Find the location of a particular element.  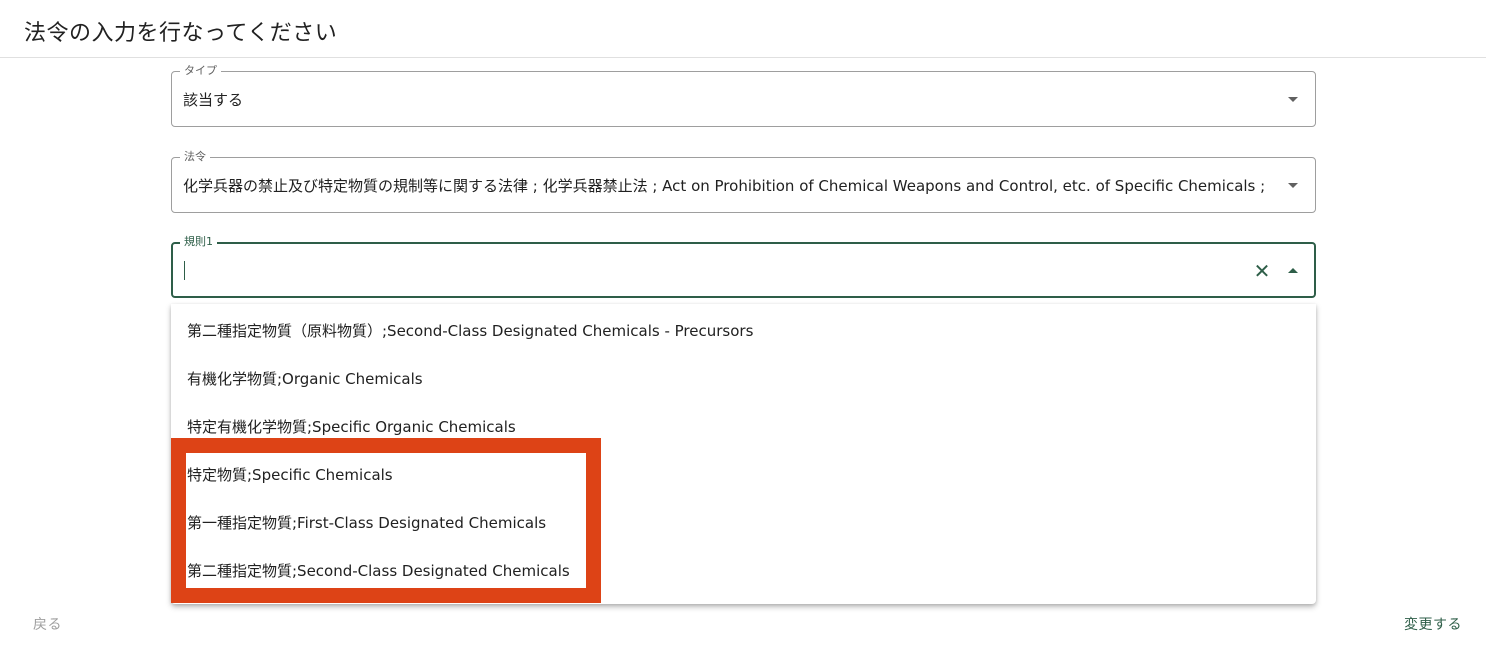

close-icon: ✕ is located at coordinates (1262, 271).